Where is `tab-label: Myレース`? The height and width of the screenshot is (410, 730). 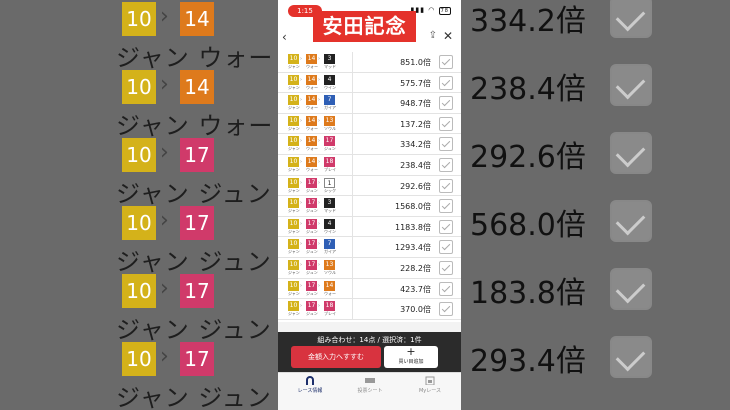 tab-label: Myレース is located at coordinates (430, 391).